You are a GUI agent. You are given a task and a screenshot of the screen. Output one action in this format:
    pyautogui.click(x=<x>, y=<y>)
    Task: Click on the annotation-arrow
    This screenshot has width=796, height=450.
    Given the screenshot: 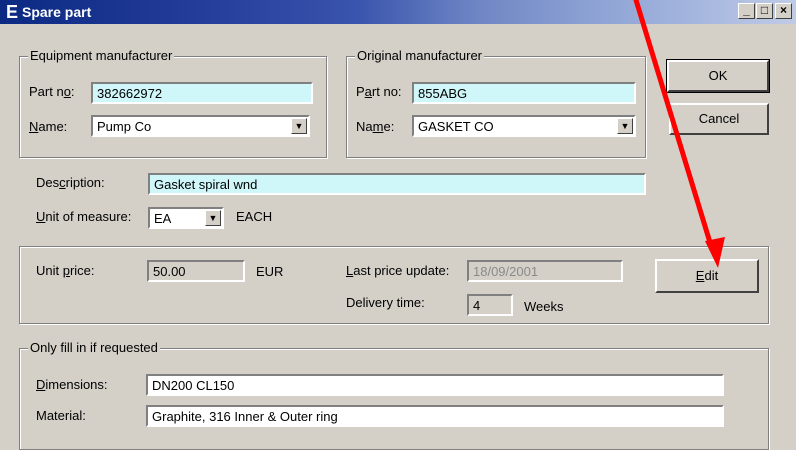 What is the action you would take?
    pyautogui.click(x=679, y=134)
    